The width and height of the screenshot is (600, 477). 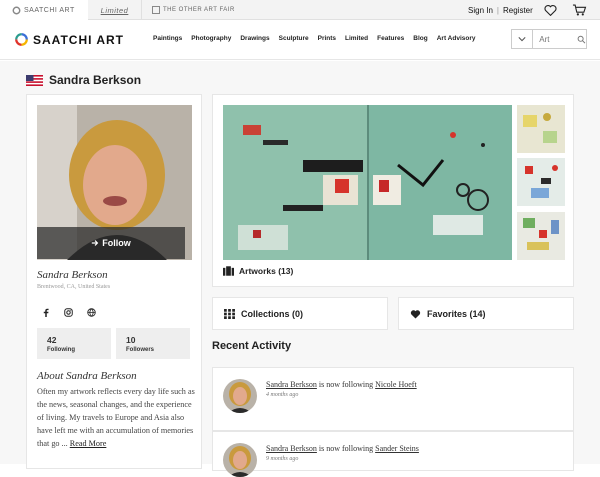 I want to click on saatchi-logo-icon, so click(x=16, y=10).